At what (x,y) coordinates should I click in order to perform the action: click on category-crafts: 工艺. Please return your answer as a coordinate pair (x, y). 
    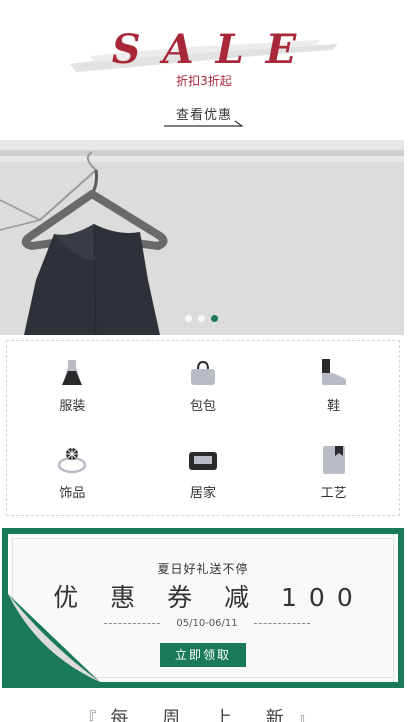
    Looking at the image, I should click on (333, 471).